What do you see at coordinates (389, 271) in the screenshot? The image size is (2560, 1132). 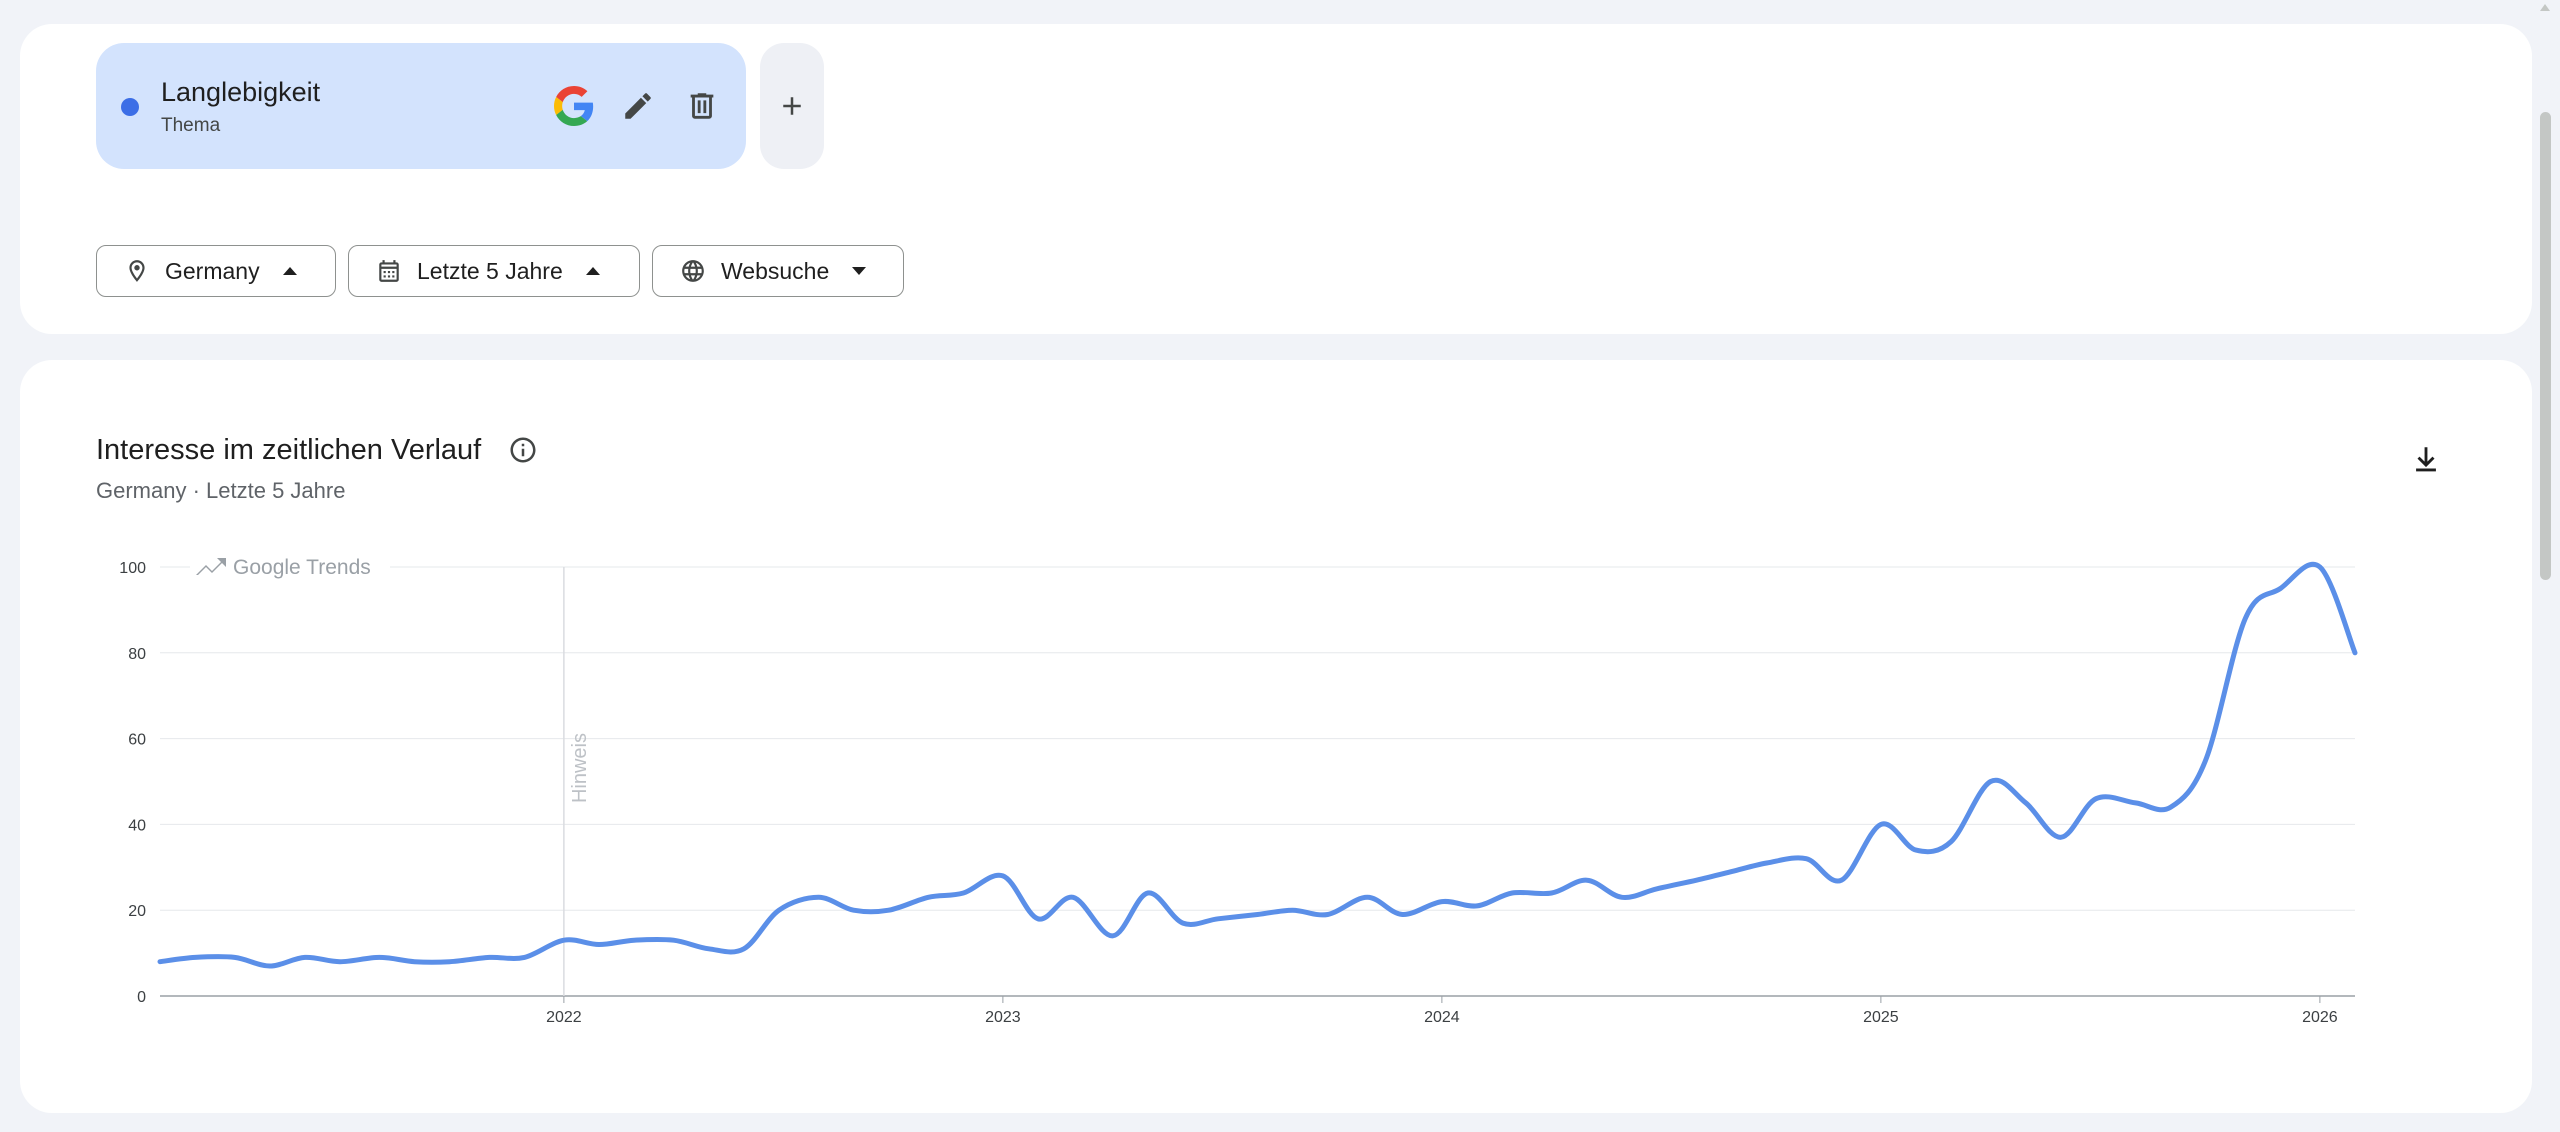 I see `calendar-icon` at bounding box center [389, 271].